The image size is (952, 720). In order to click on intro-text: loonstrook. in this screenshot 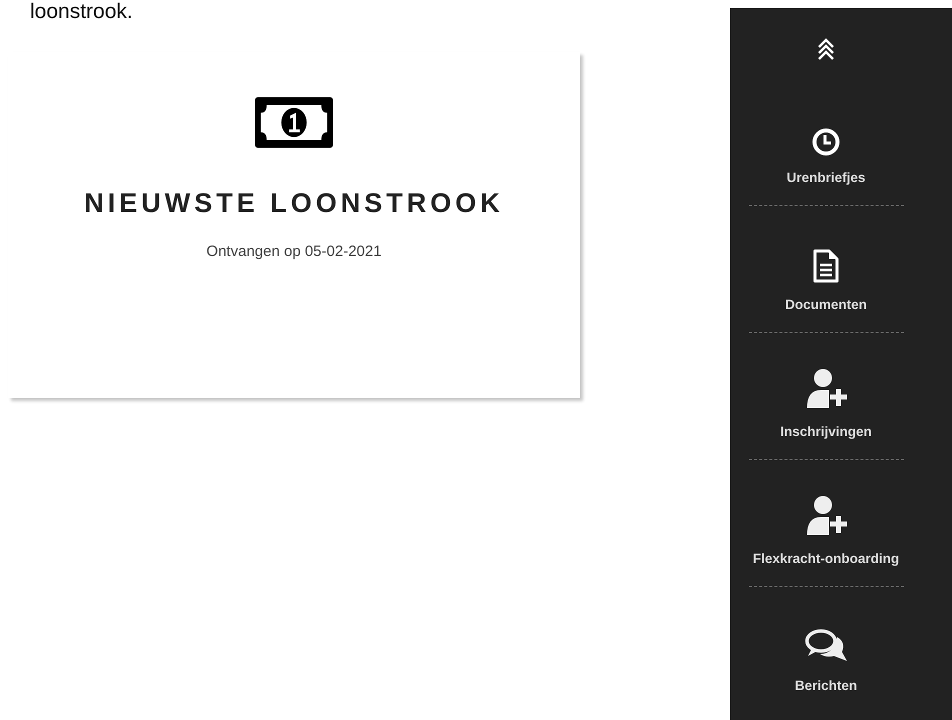, I will do `click(82, 12)`.